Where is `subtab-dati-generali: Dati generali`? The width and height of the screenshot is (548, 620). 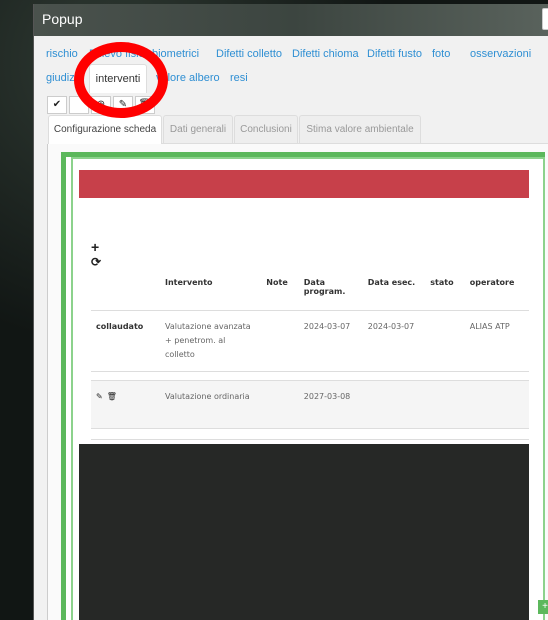
subtab-dati-generali: Dati generali is located at coordinates (198, 129).